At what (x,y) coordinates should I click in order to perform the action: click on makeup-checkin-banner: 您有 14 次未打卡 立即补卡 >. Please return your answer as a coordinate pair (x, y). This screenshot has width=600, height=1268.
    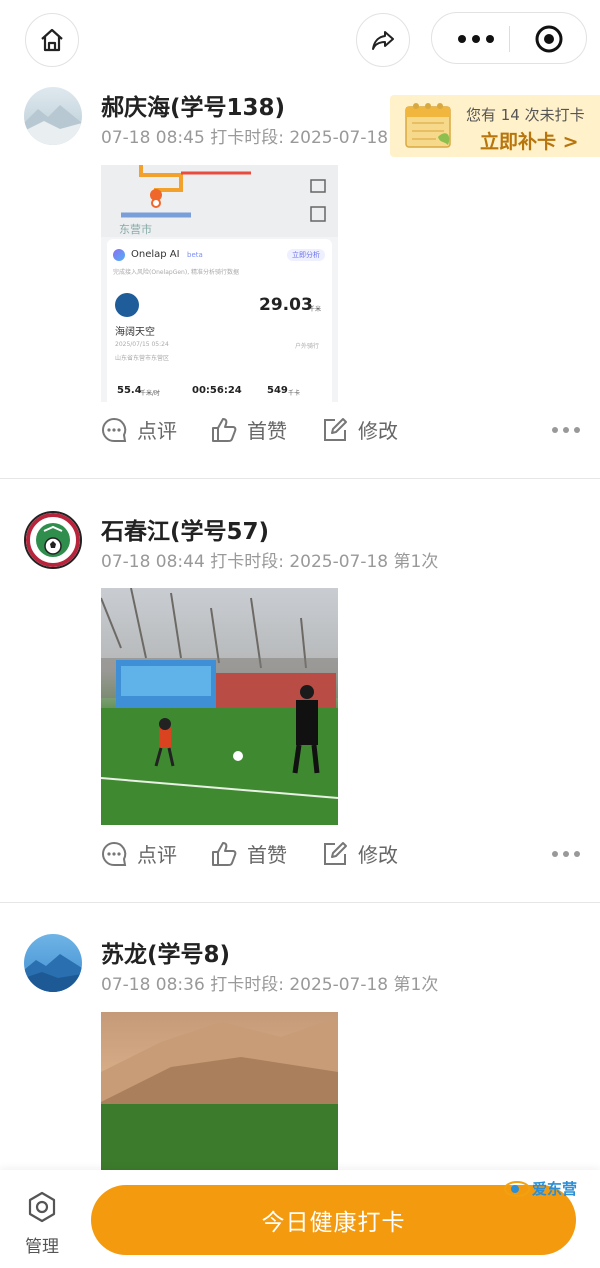
    Looking at the image, I should click on (495, 126).